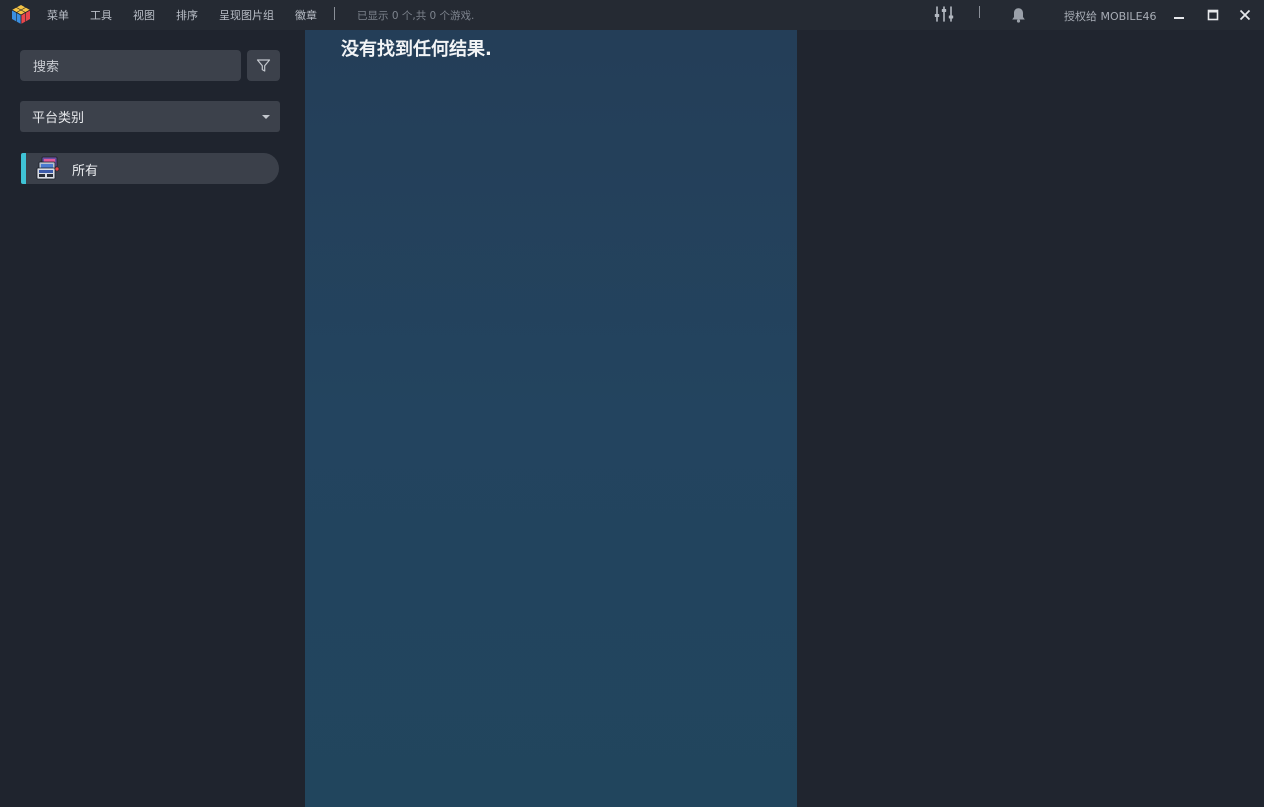  What do you see at coordinates (1179, 15) in the screenshot?
I see `minimize-button` at bounding box center [1179, 15].